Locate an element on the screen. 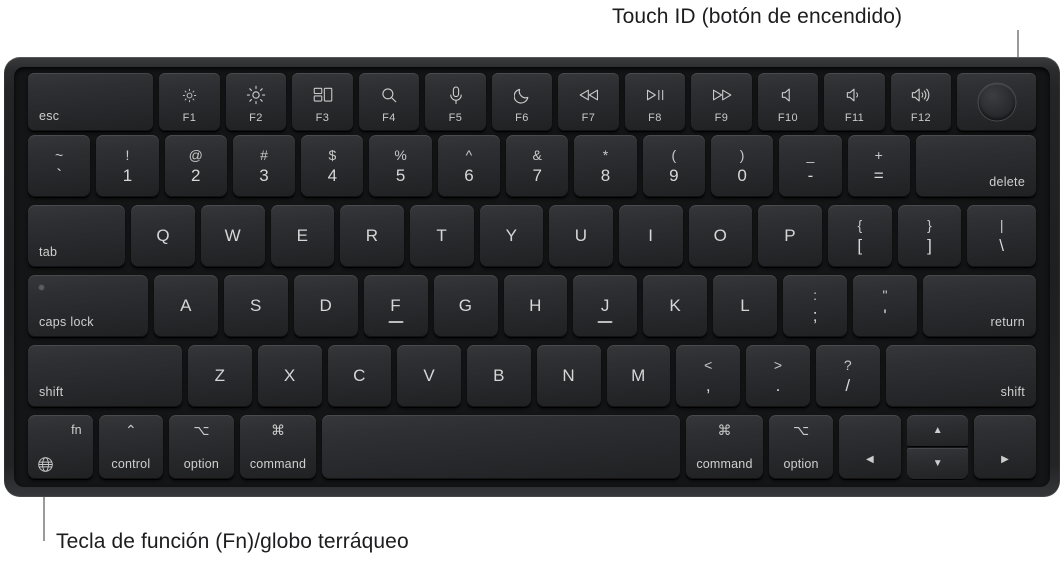 Image resolution: width=1064 pixels, height=567 pixels. key-f8-play-pause: F8 is located at coordinates (655, 102).